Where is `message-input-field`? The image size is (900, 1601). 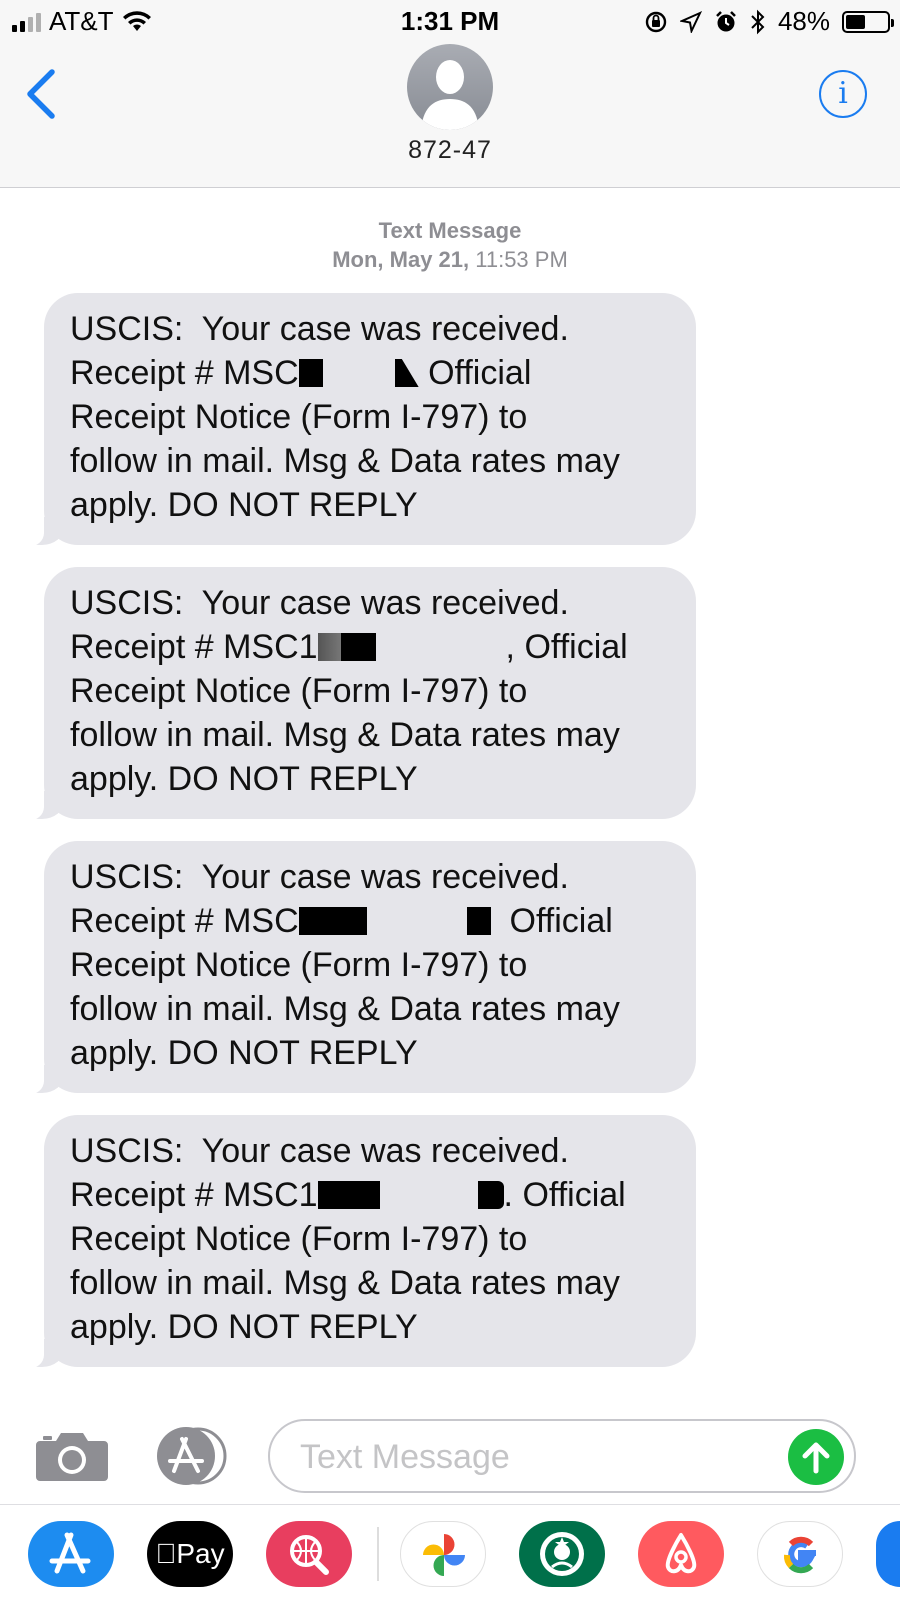 message-input-field is located at coordinates (562, 1456).